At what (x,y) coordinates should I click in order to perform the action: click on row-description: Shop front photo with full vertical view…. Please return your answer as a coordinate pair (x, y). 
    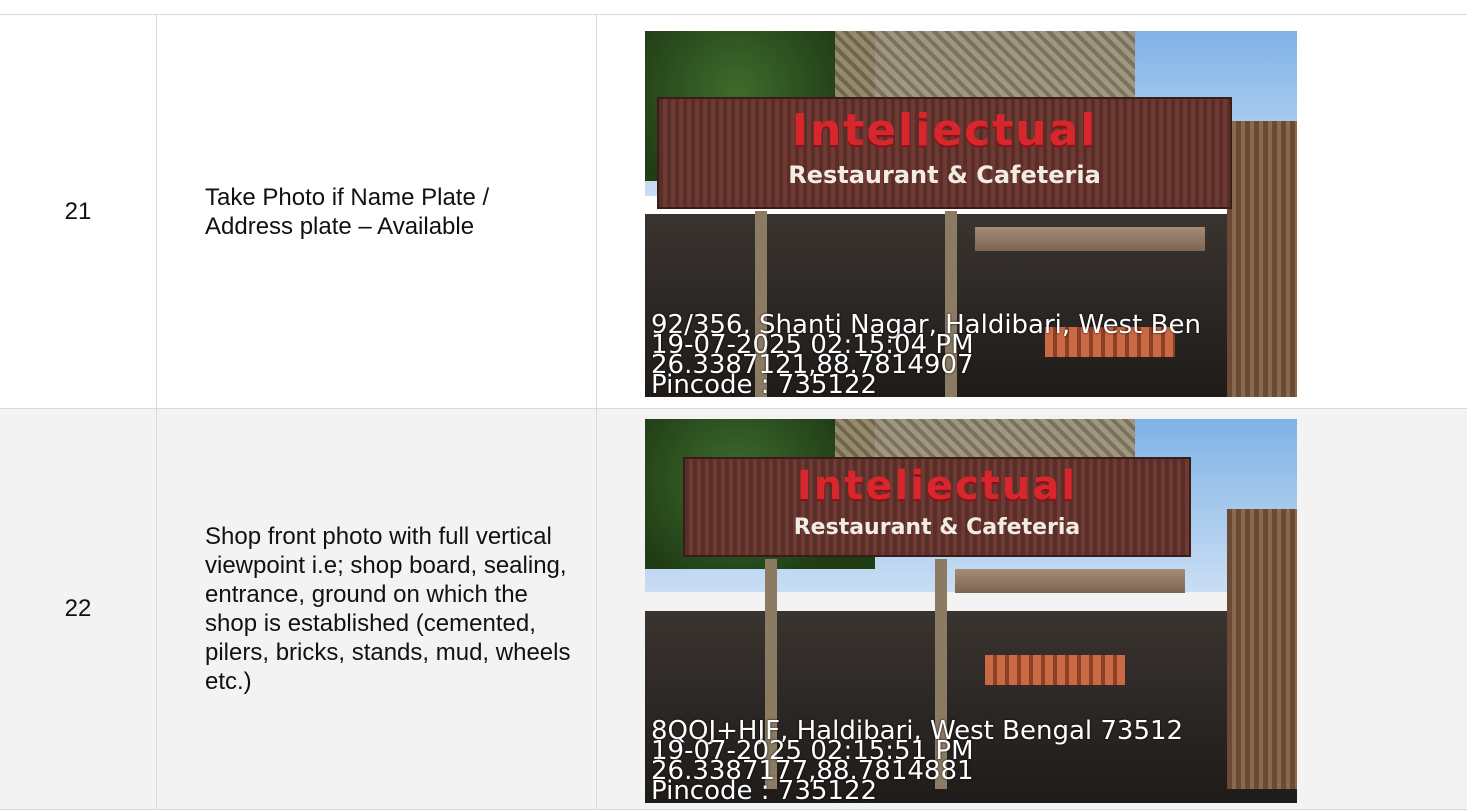
    Looking at the image, I should click on (377, 609).